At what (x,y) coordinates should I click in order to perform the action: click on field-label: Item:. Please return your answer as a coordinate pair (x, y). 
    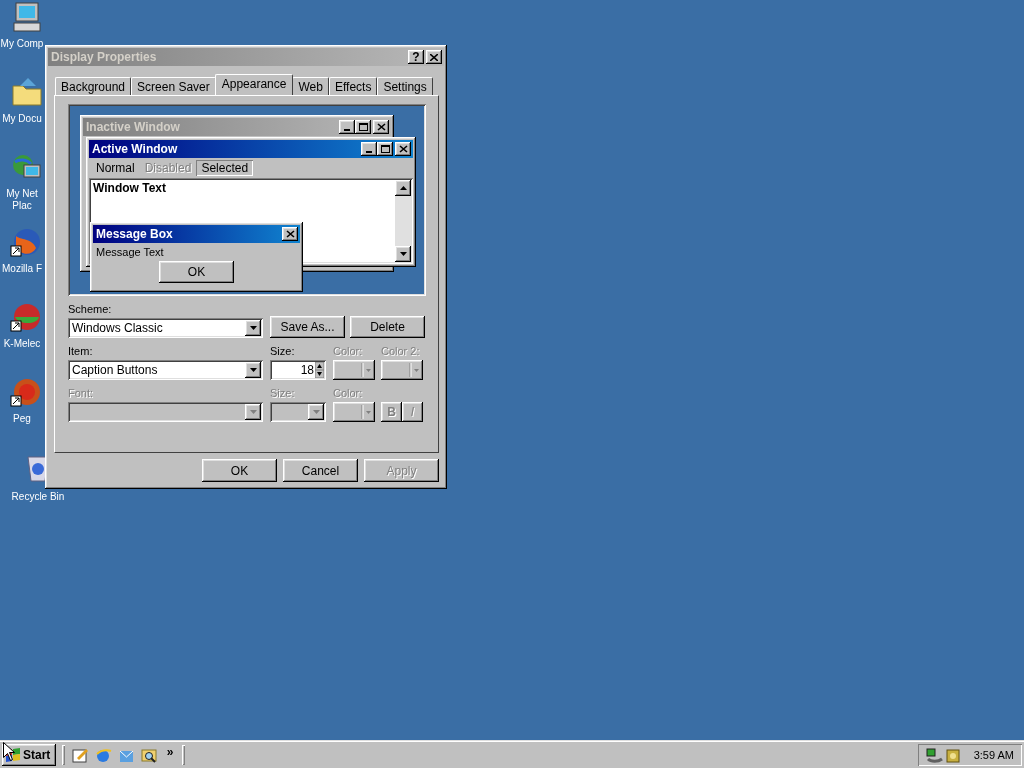
    Looking at the image, I should click on (81, 351).